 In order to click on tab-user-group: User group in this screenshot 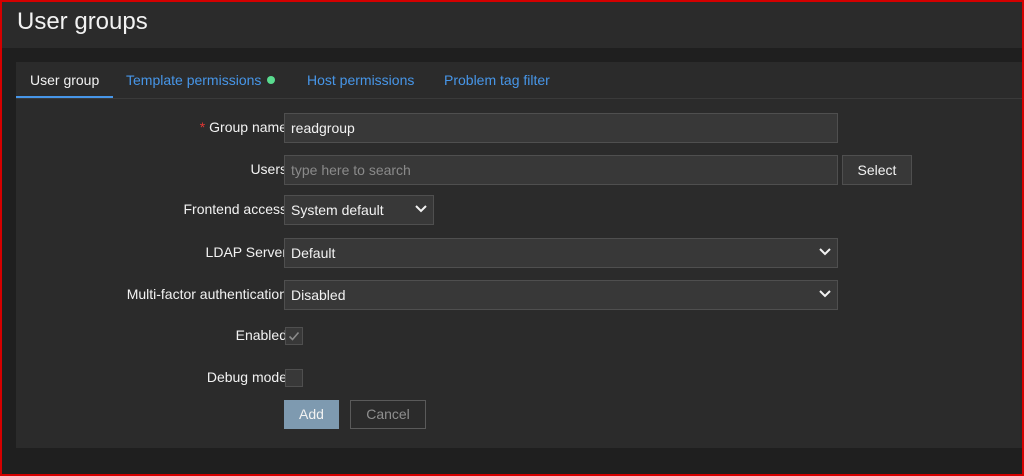, I will do `click(64, 80)`.